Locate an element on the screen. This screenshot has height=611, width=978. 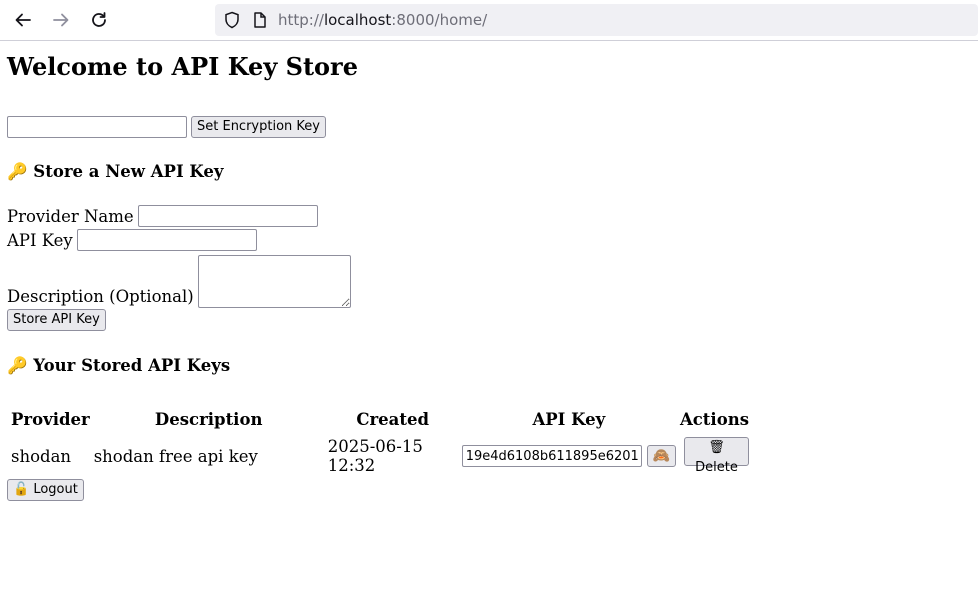
forward-arrow-icon is located at coordinates (61, 20).